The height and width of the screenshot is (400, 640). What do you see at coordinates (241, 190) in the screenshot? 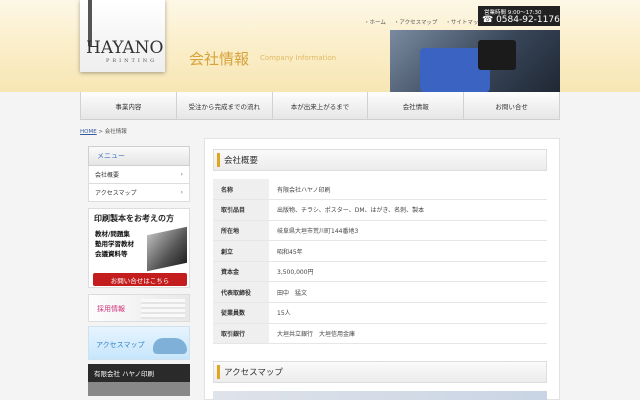
I see `row-label: 名称` at bounding box center [241, 190].